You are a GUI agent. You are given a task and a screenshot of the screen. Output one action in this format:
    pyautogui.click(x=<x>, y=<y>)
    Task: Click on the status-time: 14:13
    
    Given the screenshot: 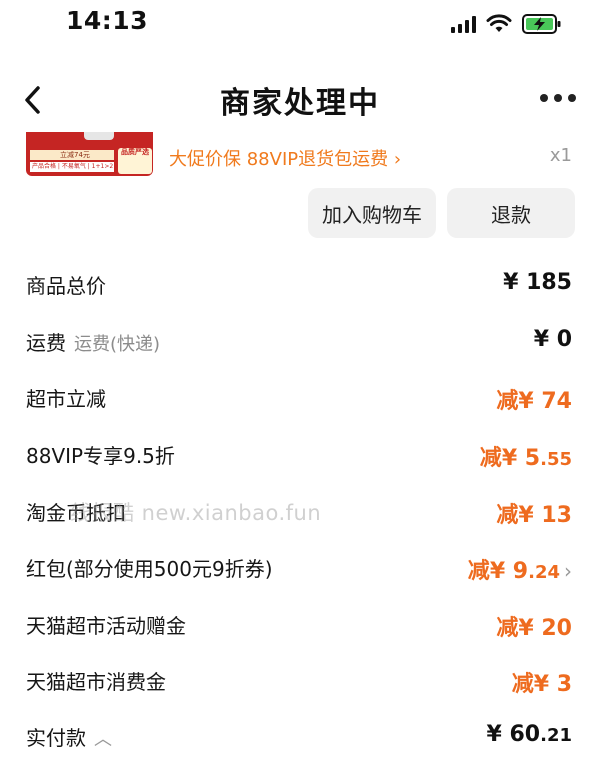 What is the action you would take?
    pyautogui.click(x=107, y=20)
    